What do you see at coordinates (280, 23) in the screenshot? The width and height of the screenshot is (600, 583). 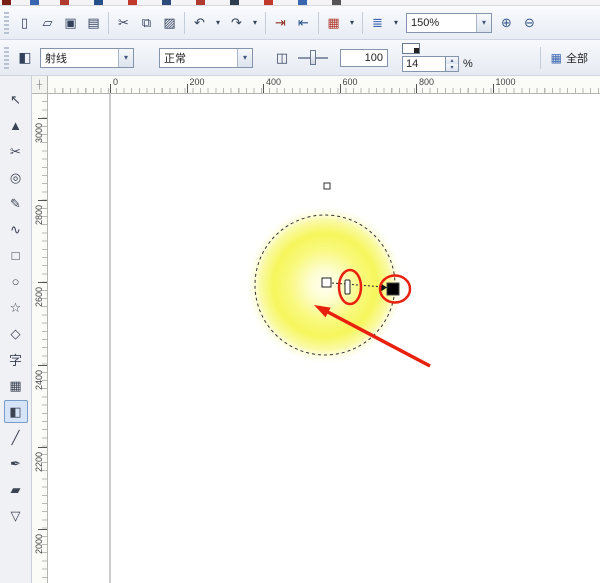 I see `import-button: ⇥` at bounding box center [280, 23].